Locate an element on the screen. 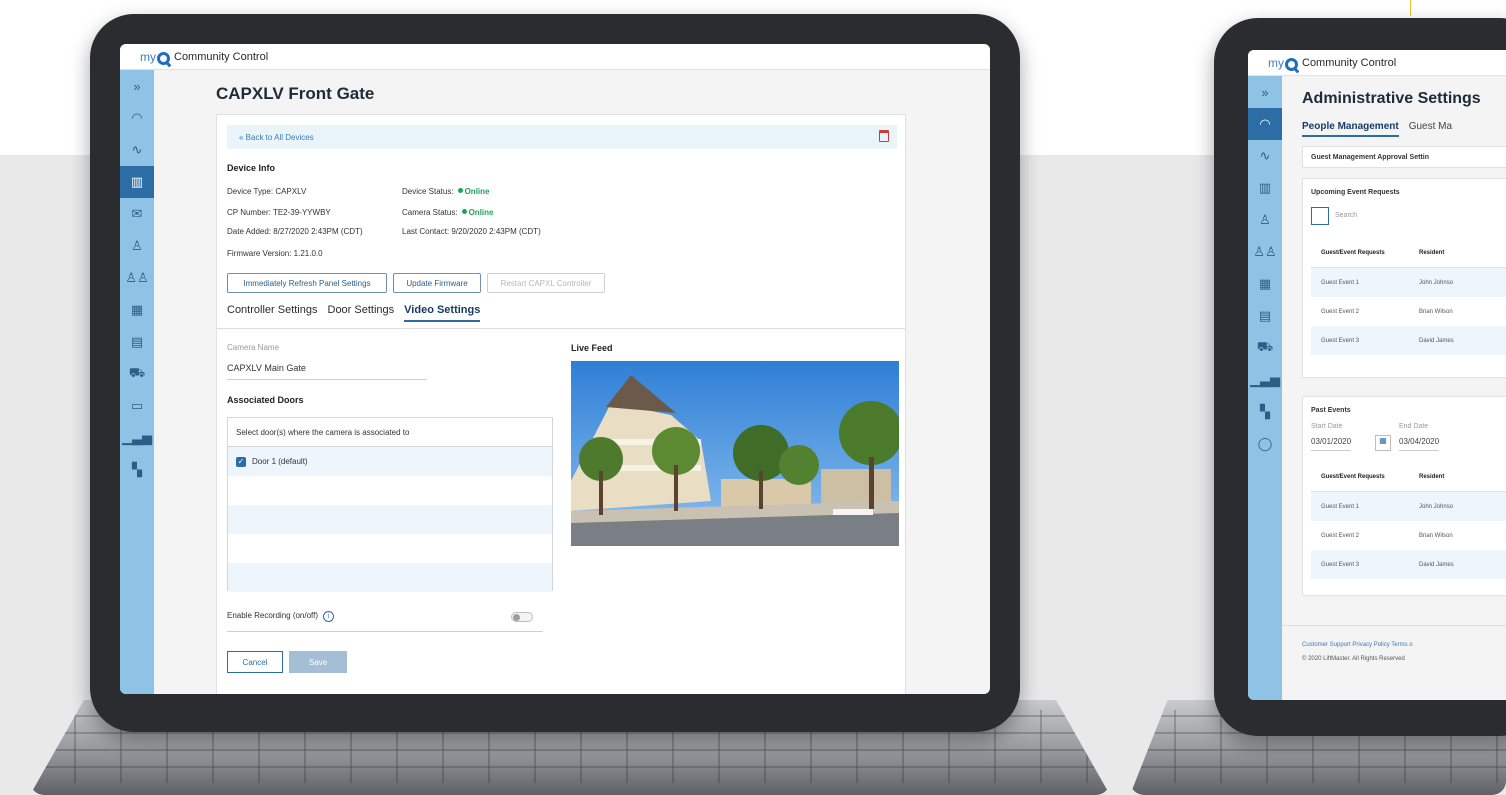 The width and height of the screenshot is (1506, 795). search-input: Search is located at coordinates (1346, 215).